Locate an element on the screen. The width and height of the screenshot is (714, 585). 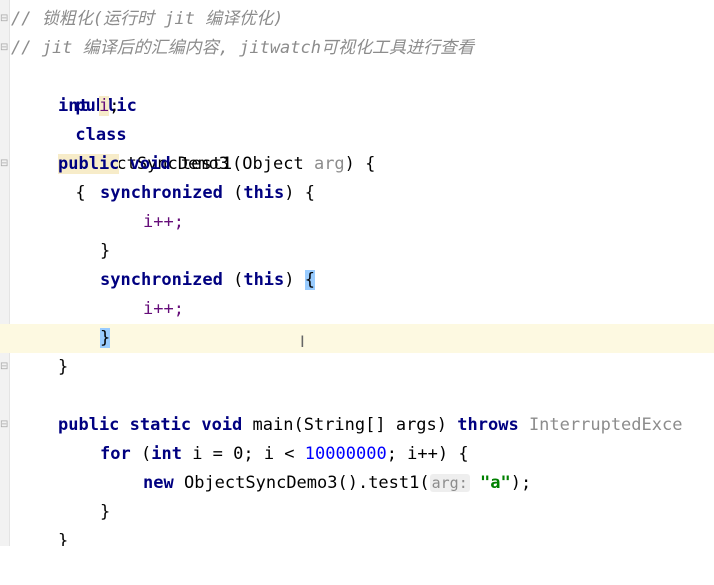
expression: ; i++) { is located at coordinates (427, 454).